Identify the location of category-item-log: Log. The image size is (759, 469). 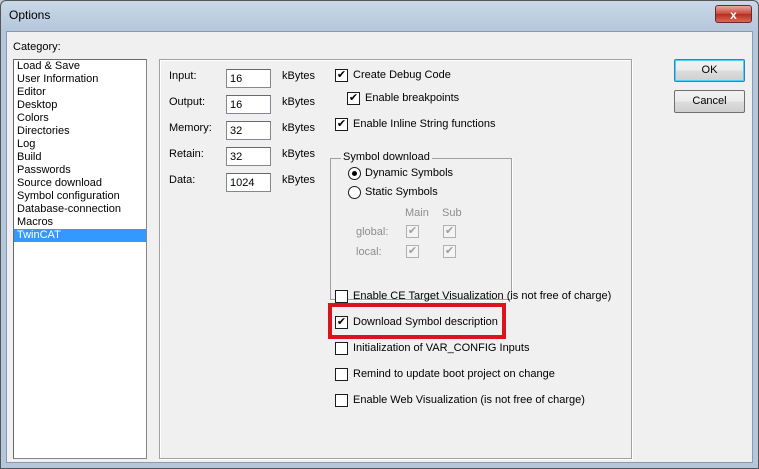
(80, 144).